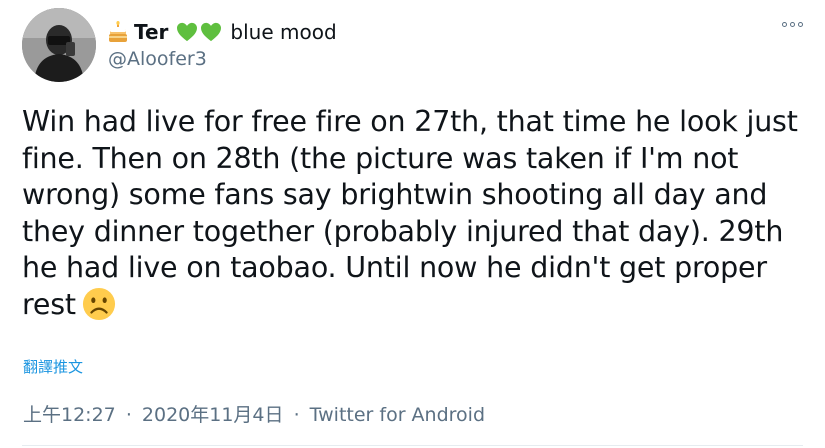  Describe the element at coordinates (118, 32) in the screenshot. I see `birthday-cake-icon` at that location.